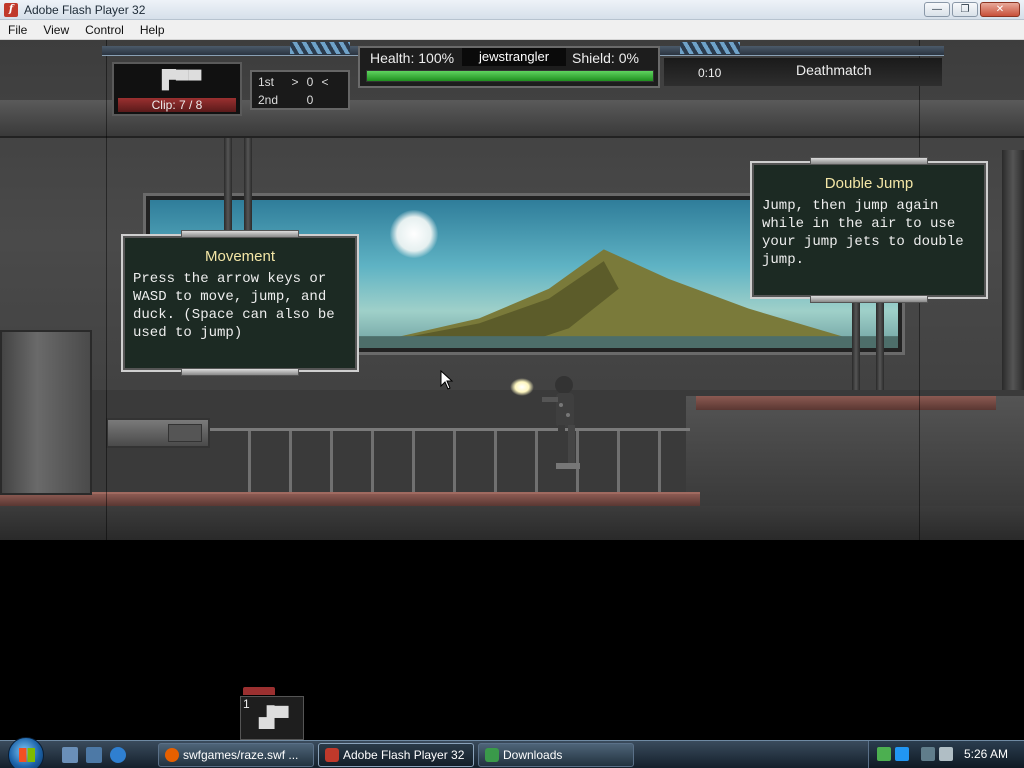 This screenshot has height=768, width=1024. I want to click on panel-title: Double Jump, so click(869, 183).